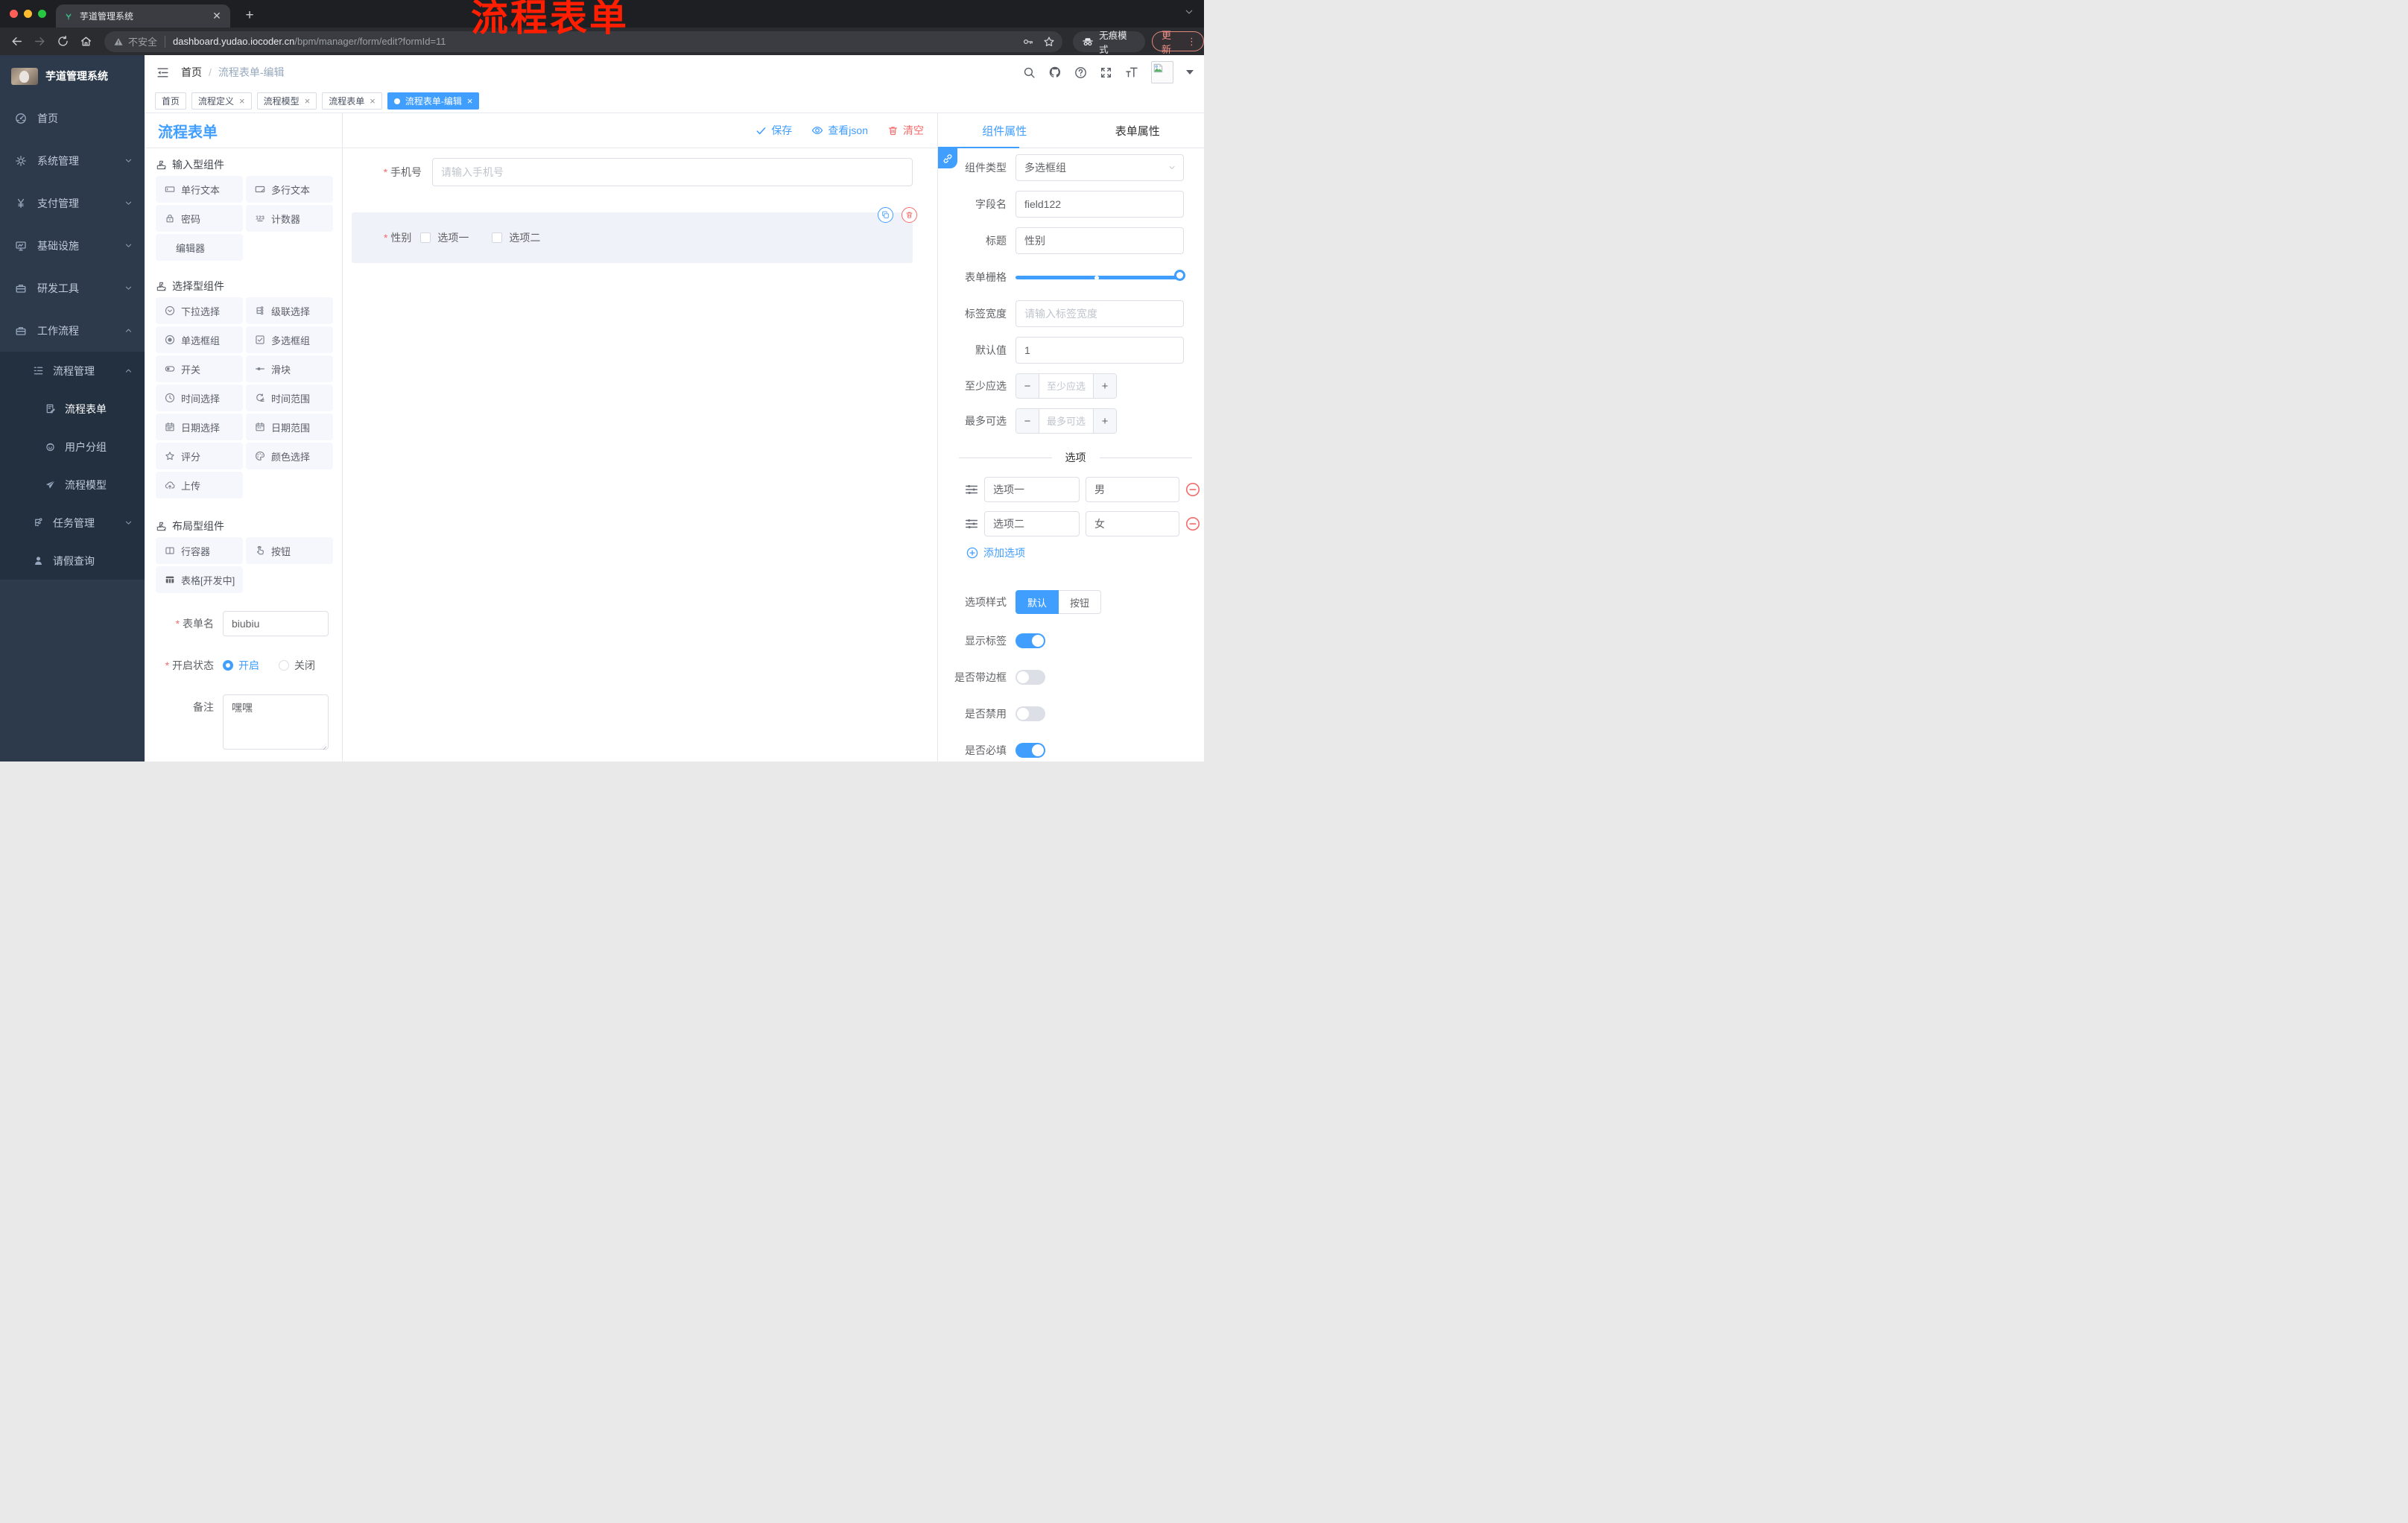 The height and width of the screenshot is (1523, 2408). What do you see at coordinates (72, 76) in the screenshot?
I see `app-logo-row: 芋道管理系统` at bounding box center [72, 76].